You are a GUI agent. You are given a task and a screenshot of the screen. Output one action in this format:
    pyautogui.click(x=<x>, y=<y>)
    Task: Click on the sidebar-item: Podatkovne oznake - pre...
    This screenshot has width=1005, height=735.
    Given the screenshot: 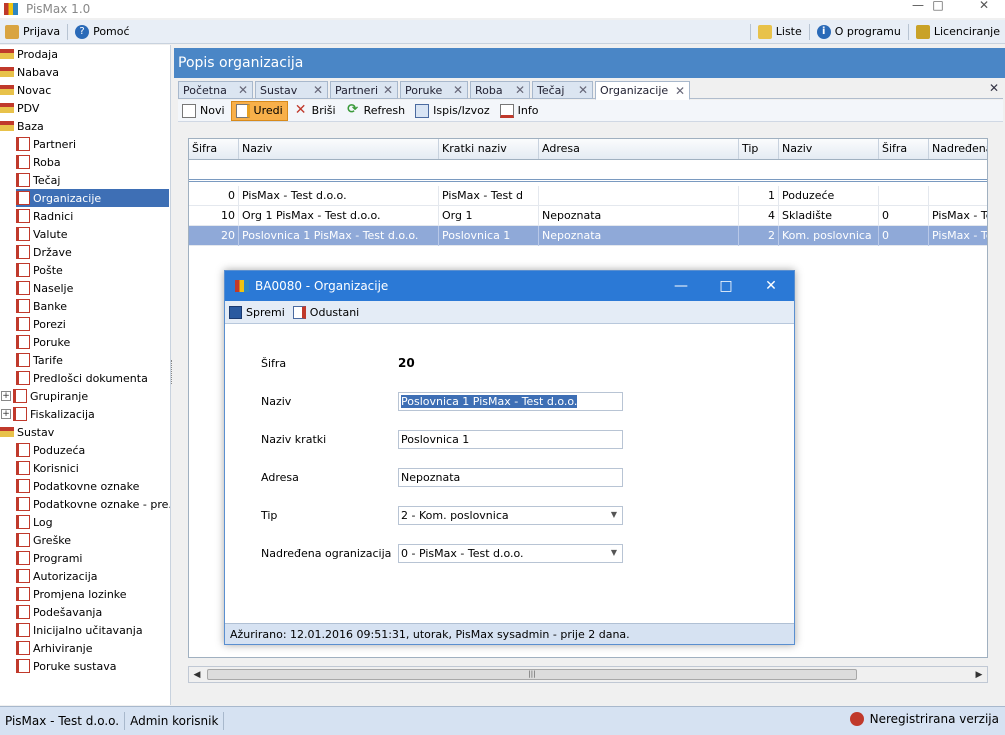 What is the action you would take?
    pyautogui.click(x=93, y=504)
    